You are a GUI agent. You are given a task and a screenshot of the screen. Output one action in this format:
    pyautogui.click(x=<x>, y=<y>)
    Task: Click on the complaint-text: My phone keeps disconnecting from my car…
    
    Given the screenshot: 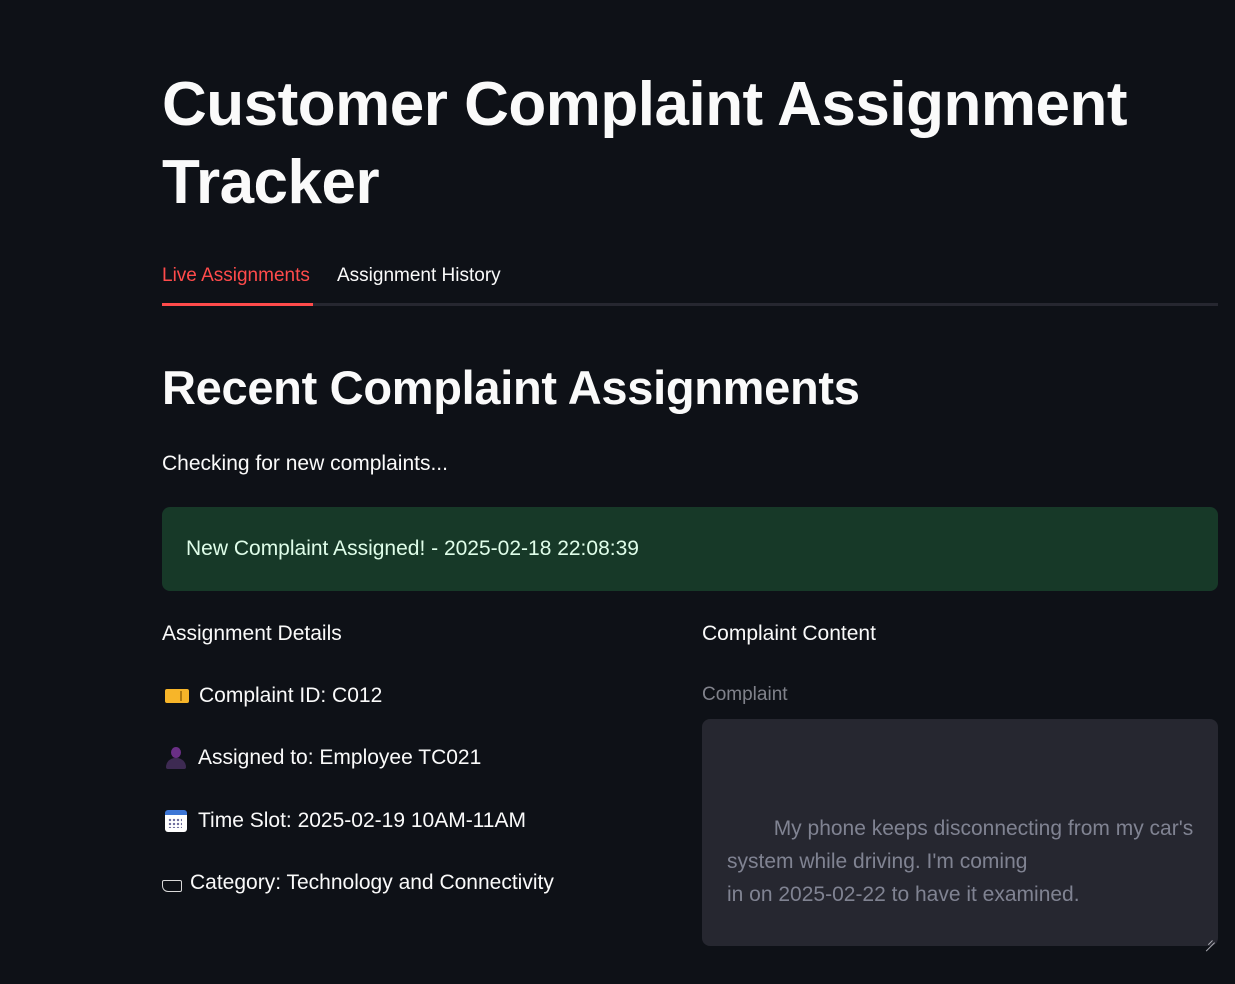 What is the action you would take?
    pyautogui.click(x=960, y=861)
    